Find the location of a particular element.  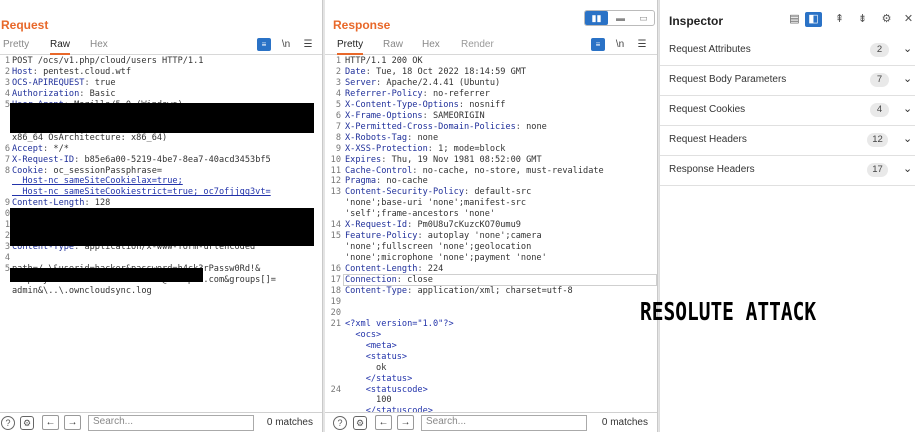

list-view-icon: ▤ is located at coordinates (794, 19).